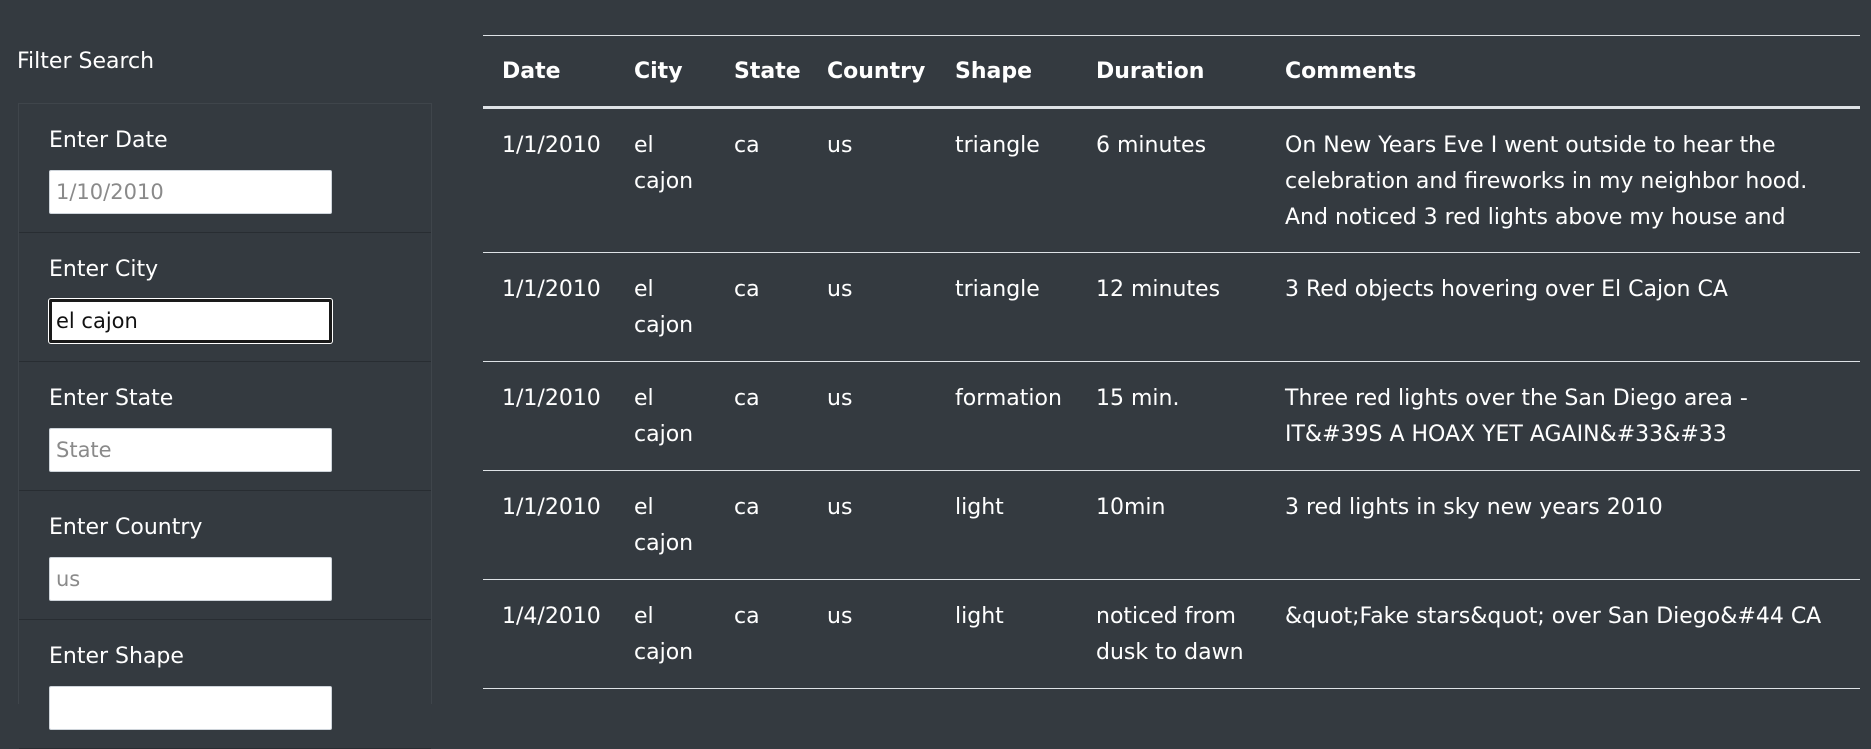  Describe the element at coordinates (225, 684) in the screenshot. I see `filter-shape: Enter Shape` at that location.